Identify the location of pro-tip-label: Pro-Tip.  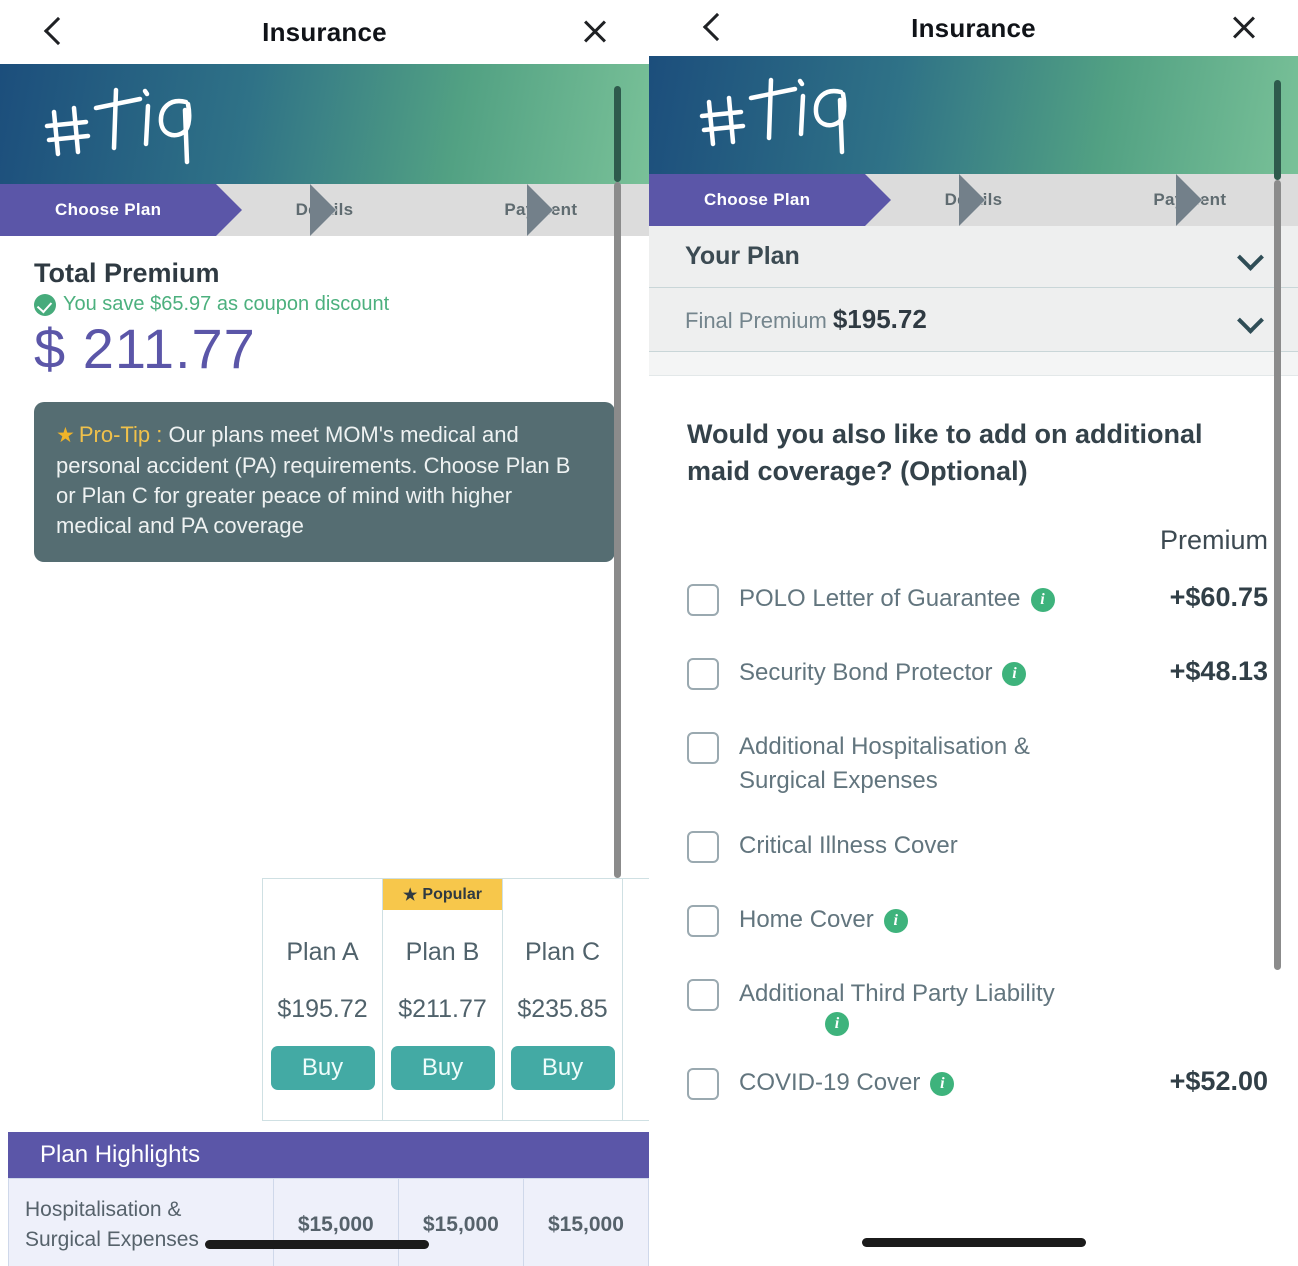
(114, 434).